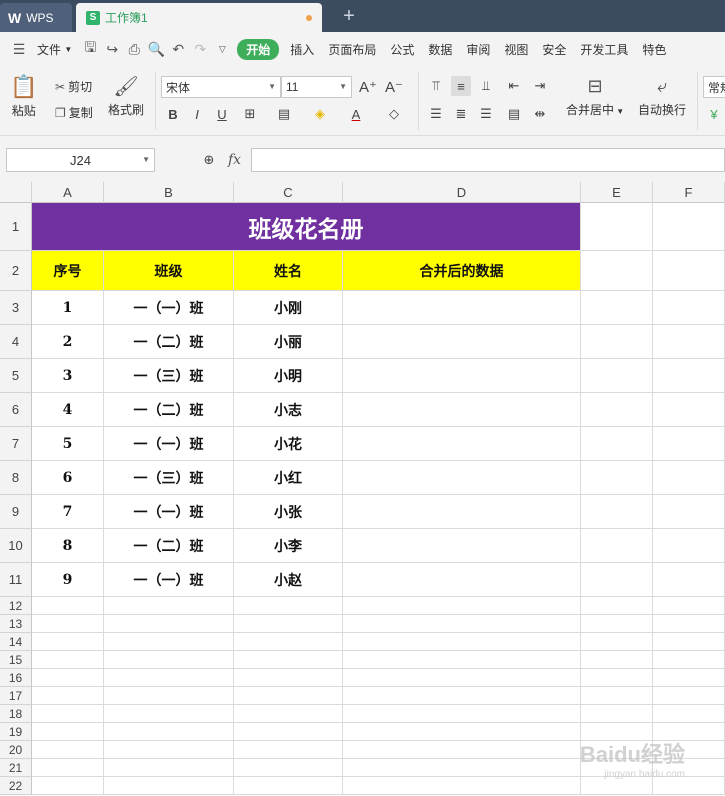  Describe the element at coordinates (169, 444) in the screenshot. I see `cell-b7: 一（一）班` at that location.